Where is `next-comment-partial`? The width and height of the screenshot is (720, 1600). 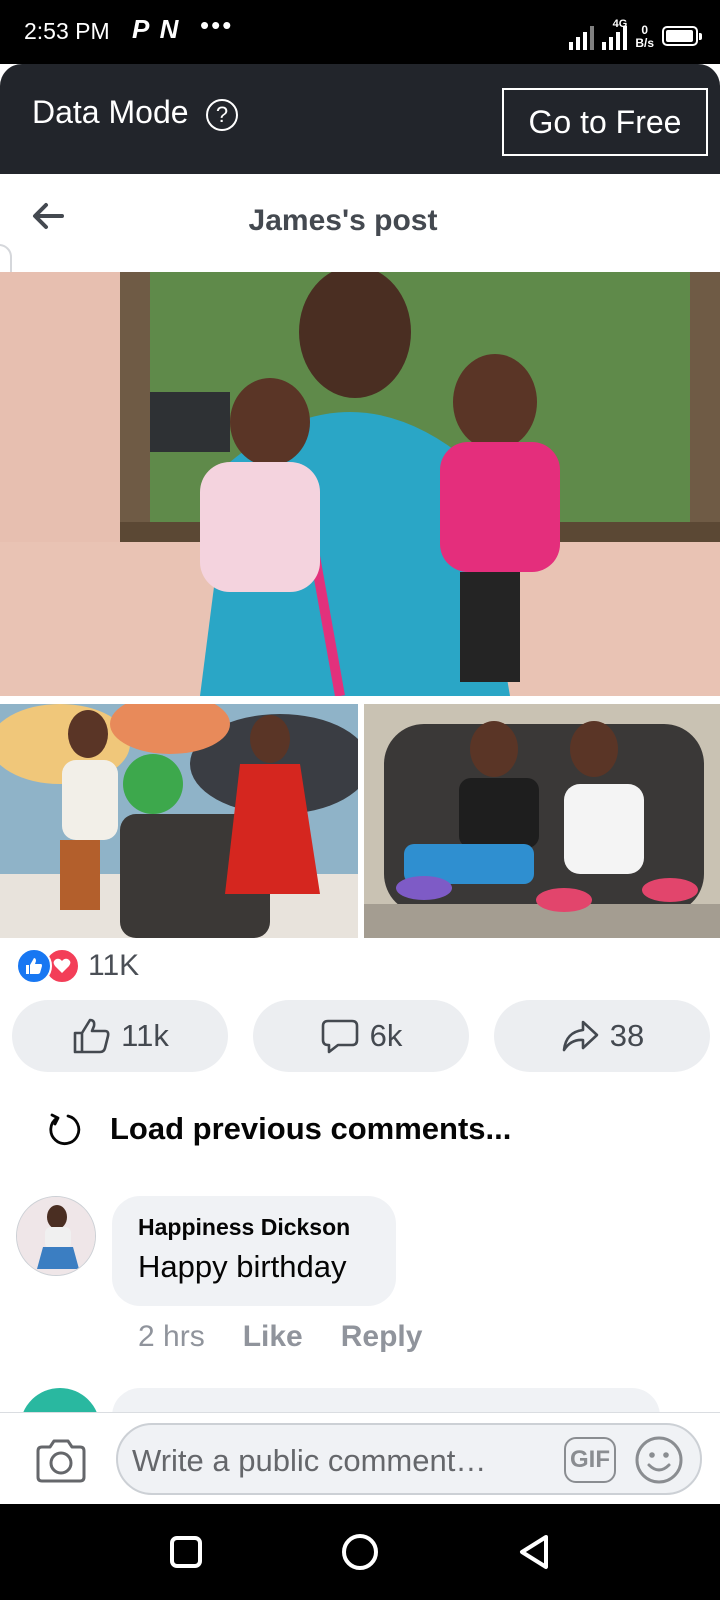 next-comment-partial is located at coordinates (361, 1401).